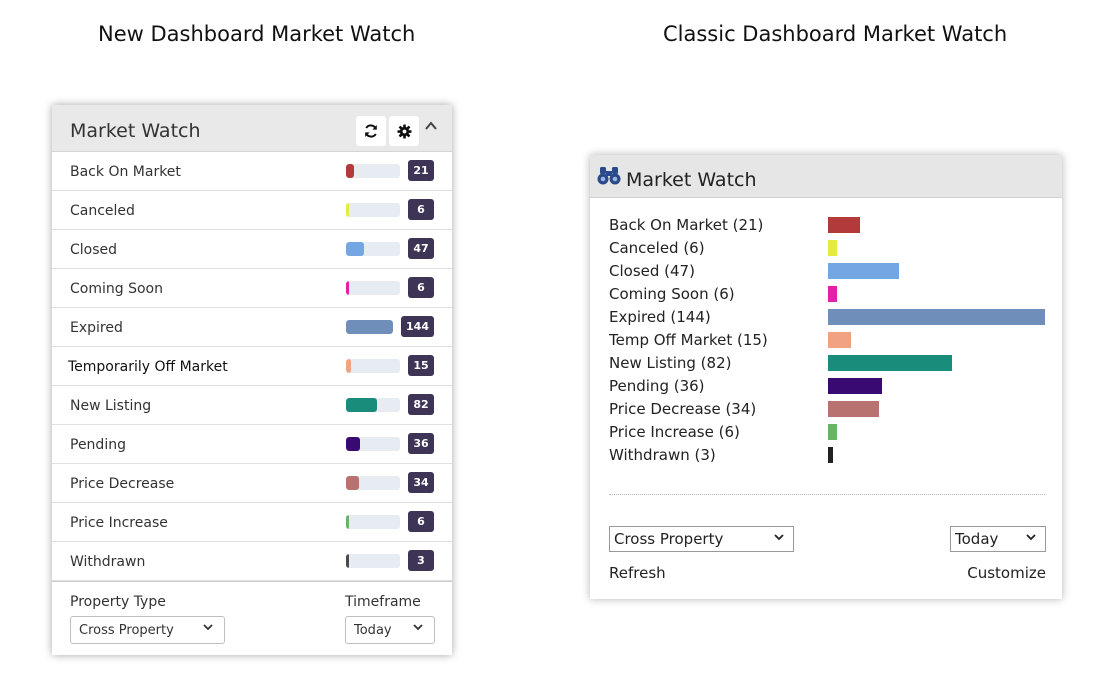 This screenshot has height=691, width=1120. I want to click on classic-dashboard-caption: Classic Dashboard Market Watch, so click(835, 34).